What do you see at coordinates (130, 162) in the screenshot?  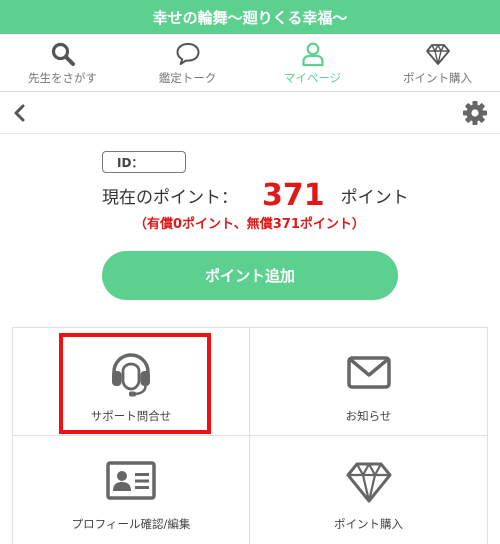 I see `id-label: ID：` at bounding box center [130, 162].